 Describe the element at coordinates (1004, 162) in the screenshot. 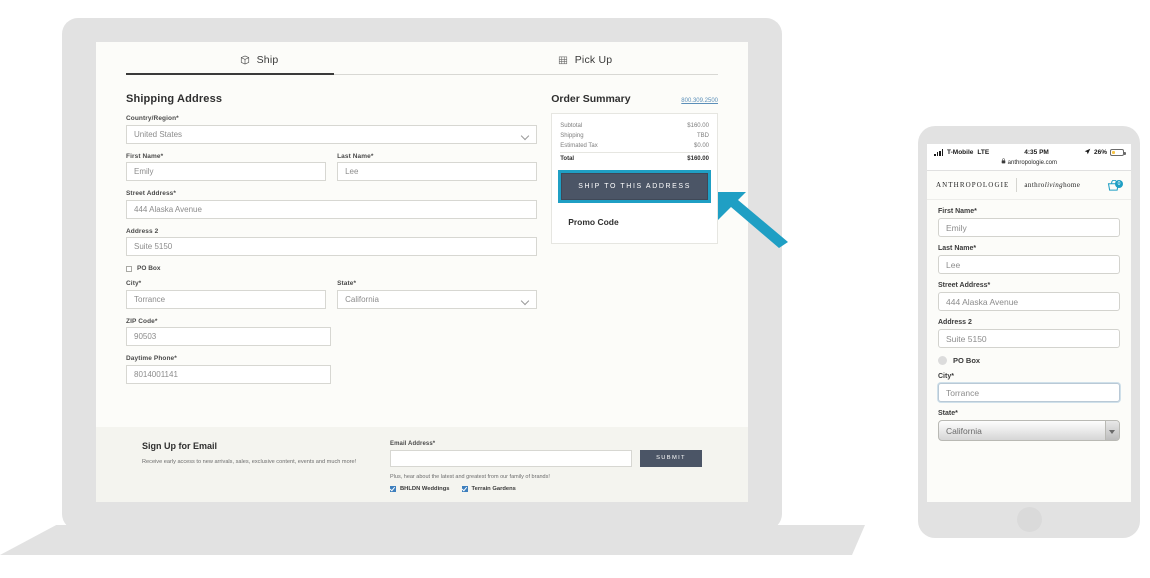

I see `lock-icon` at that location.